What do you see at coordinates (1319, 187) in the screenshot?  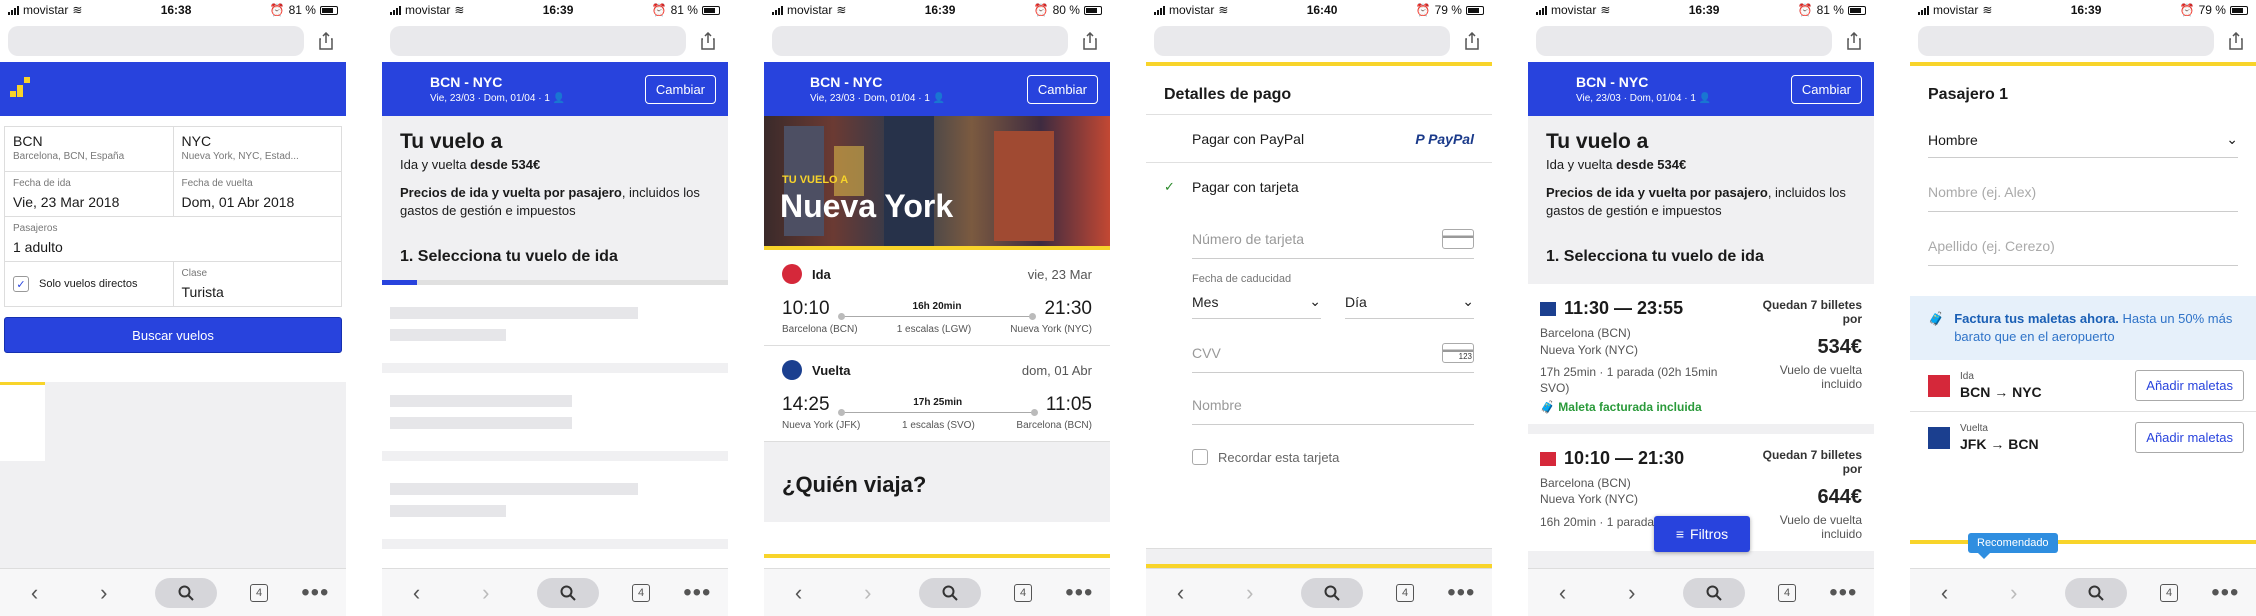 I see `card-option: ✓ Pagar con tarjeta` at bounding box center [1319, 187].